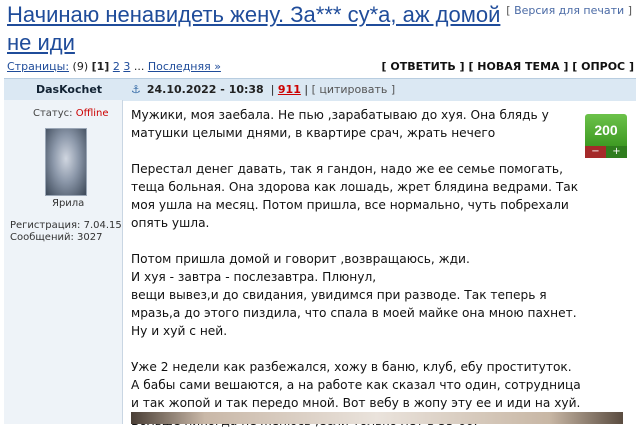 Image resolution: width=640 pixels, height=448 pixels. I want to click on message-count: Сообщений: 3027, so click(56, 237).